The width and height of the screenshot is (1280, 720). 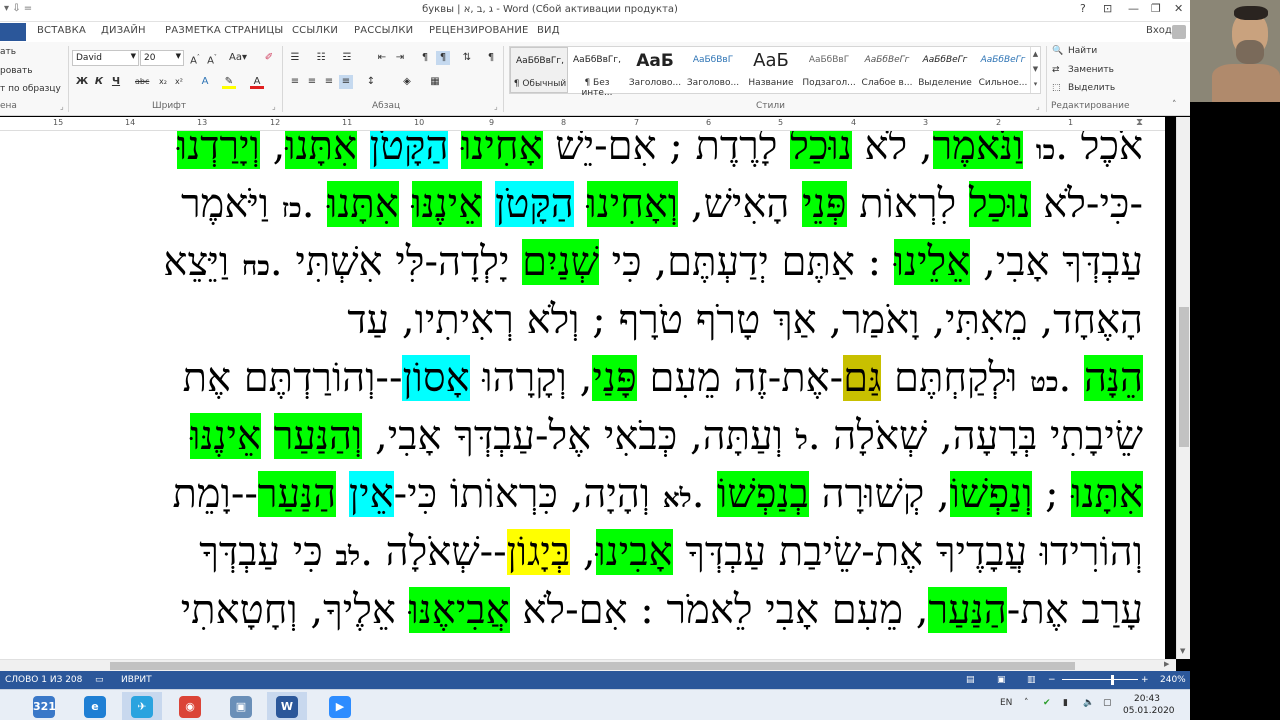 What do you see at coordinates (1088, 703) in the screenshot?
I see `volume-icon: 🔈` at bounding box center [1088, 703].